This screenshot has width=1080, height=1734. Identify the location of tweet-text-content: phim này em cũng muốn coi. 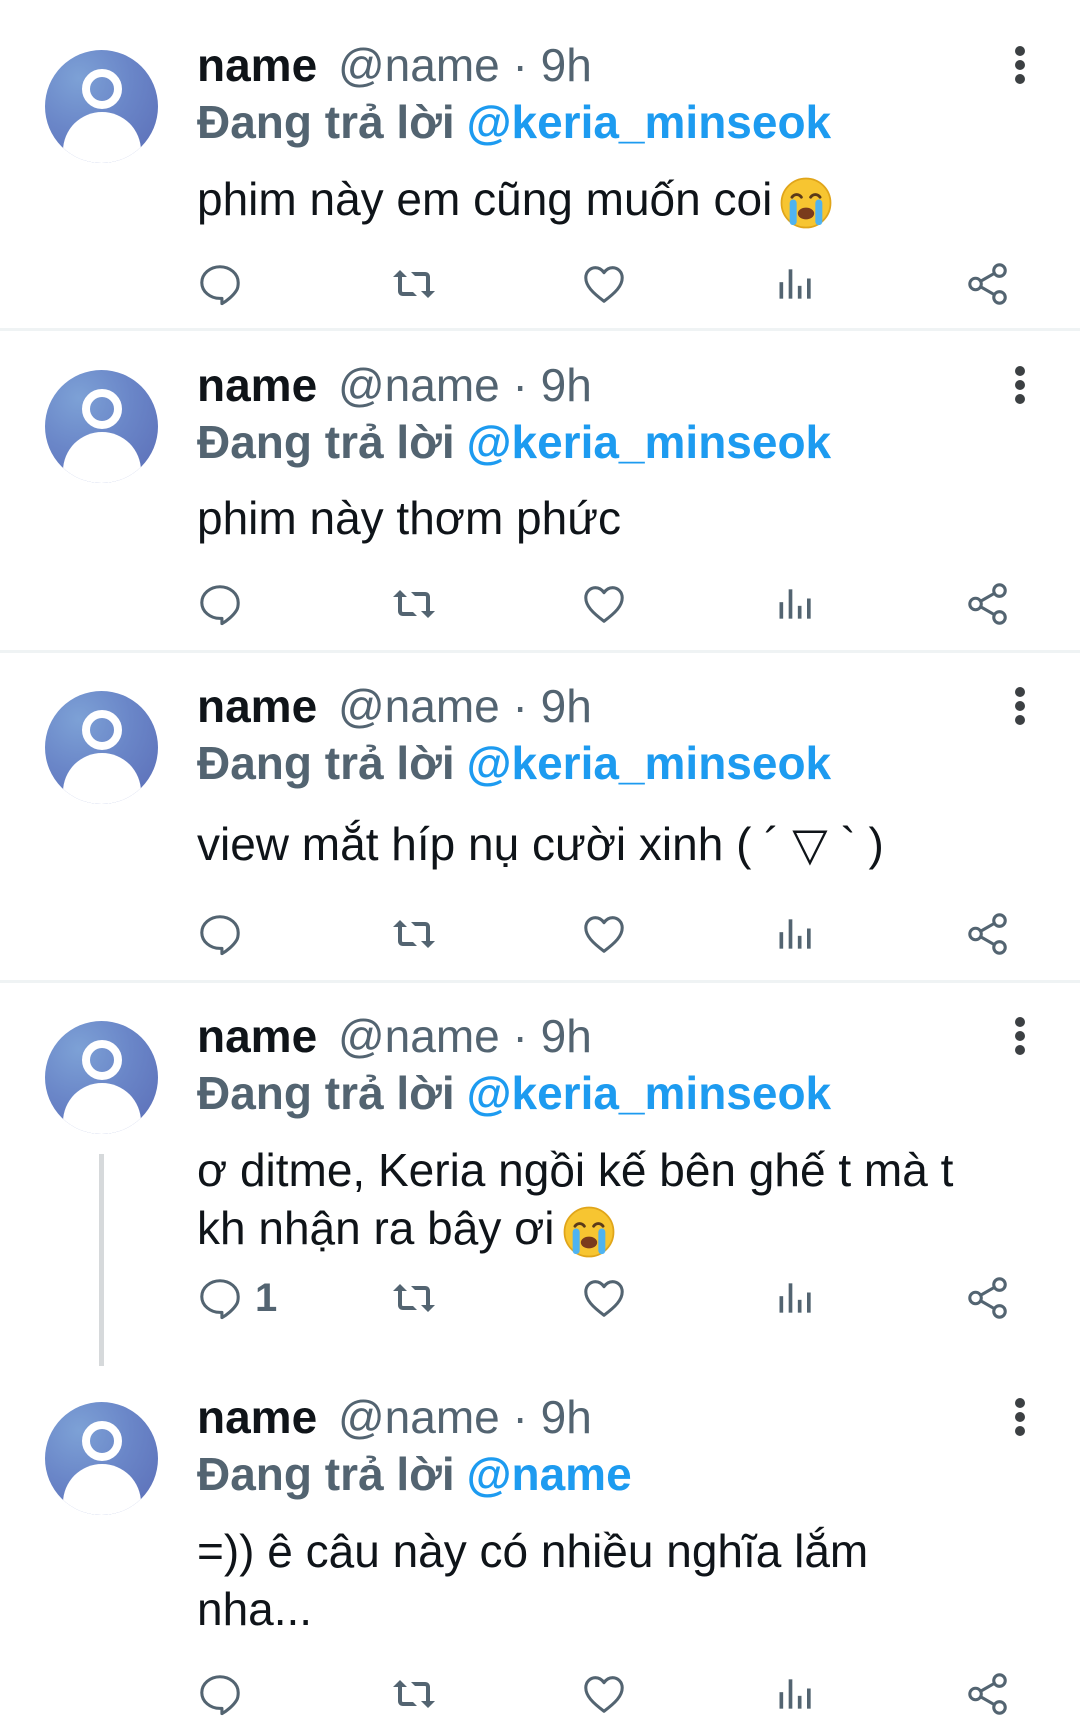
(485, 199).